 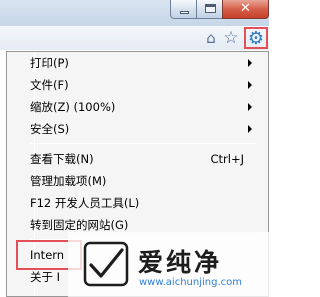 I want to click on menu-item-label: 转到固定的网站(G), so click(x=79, y=225).